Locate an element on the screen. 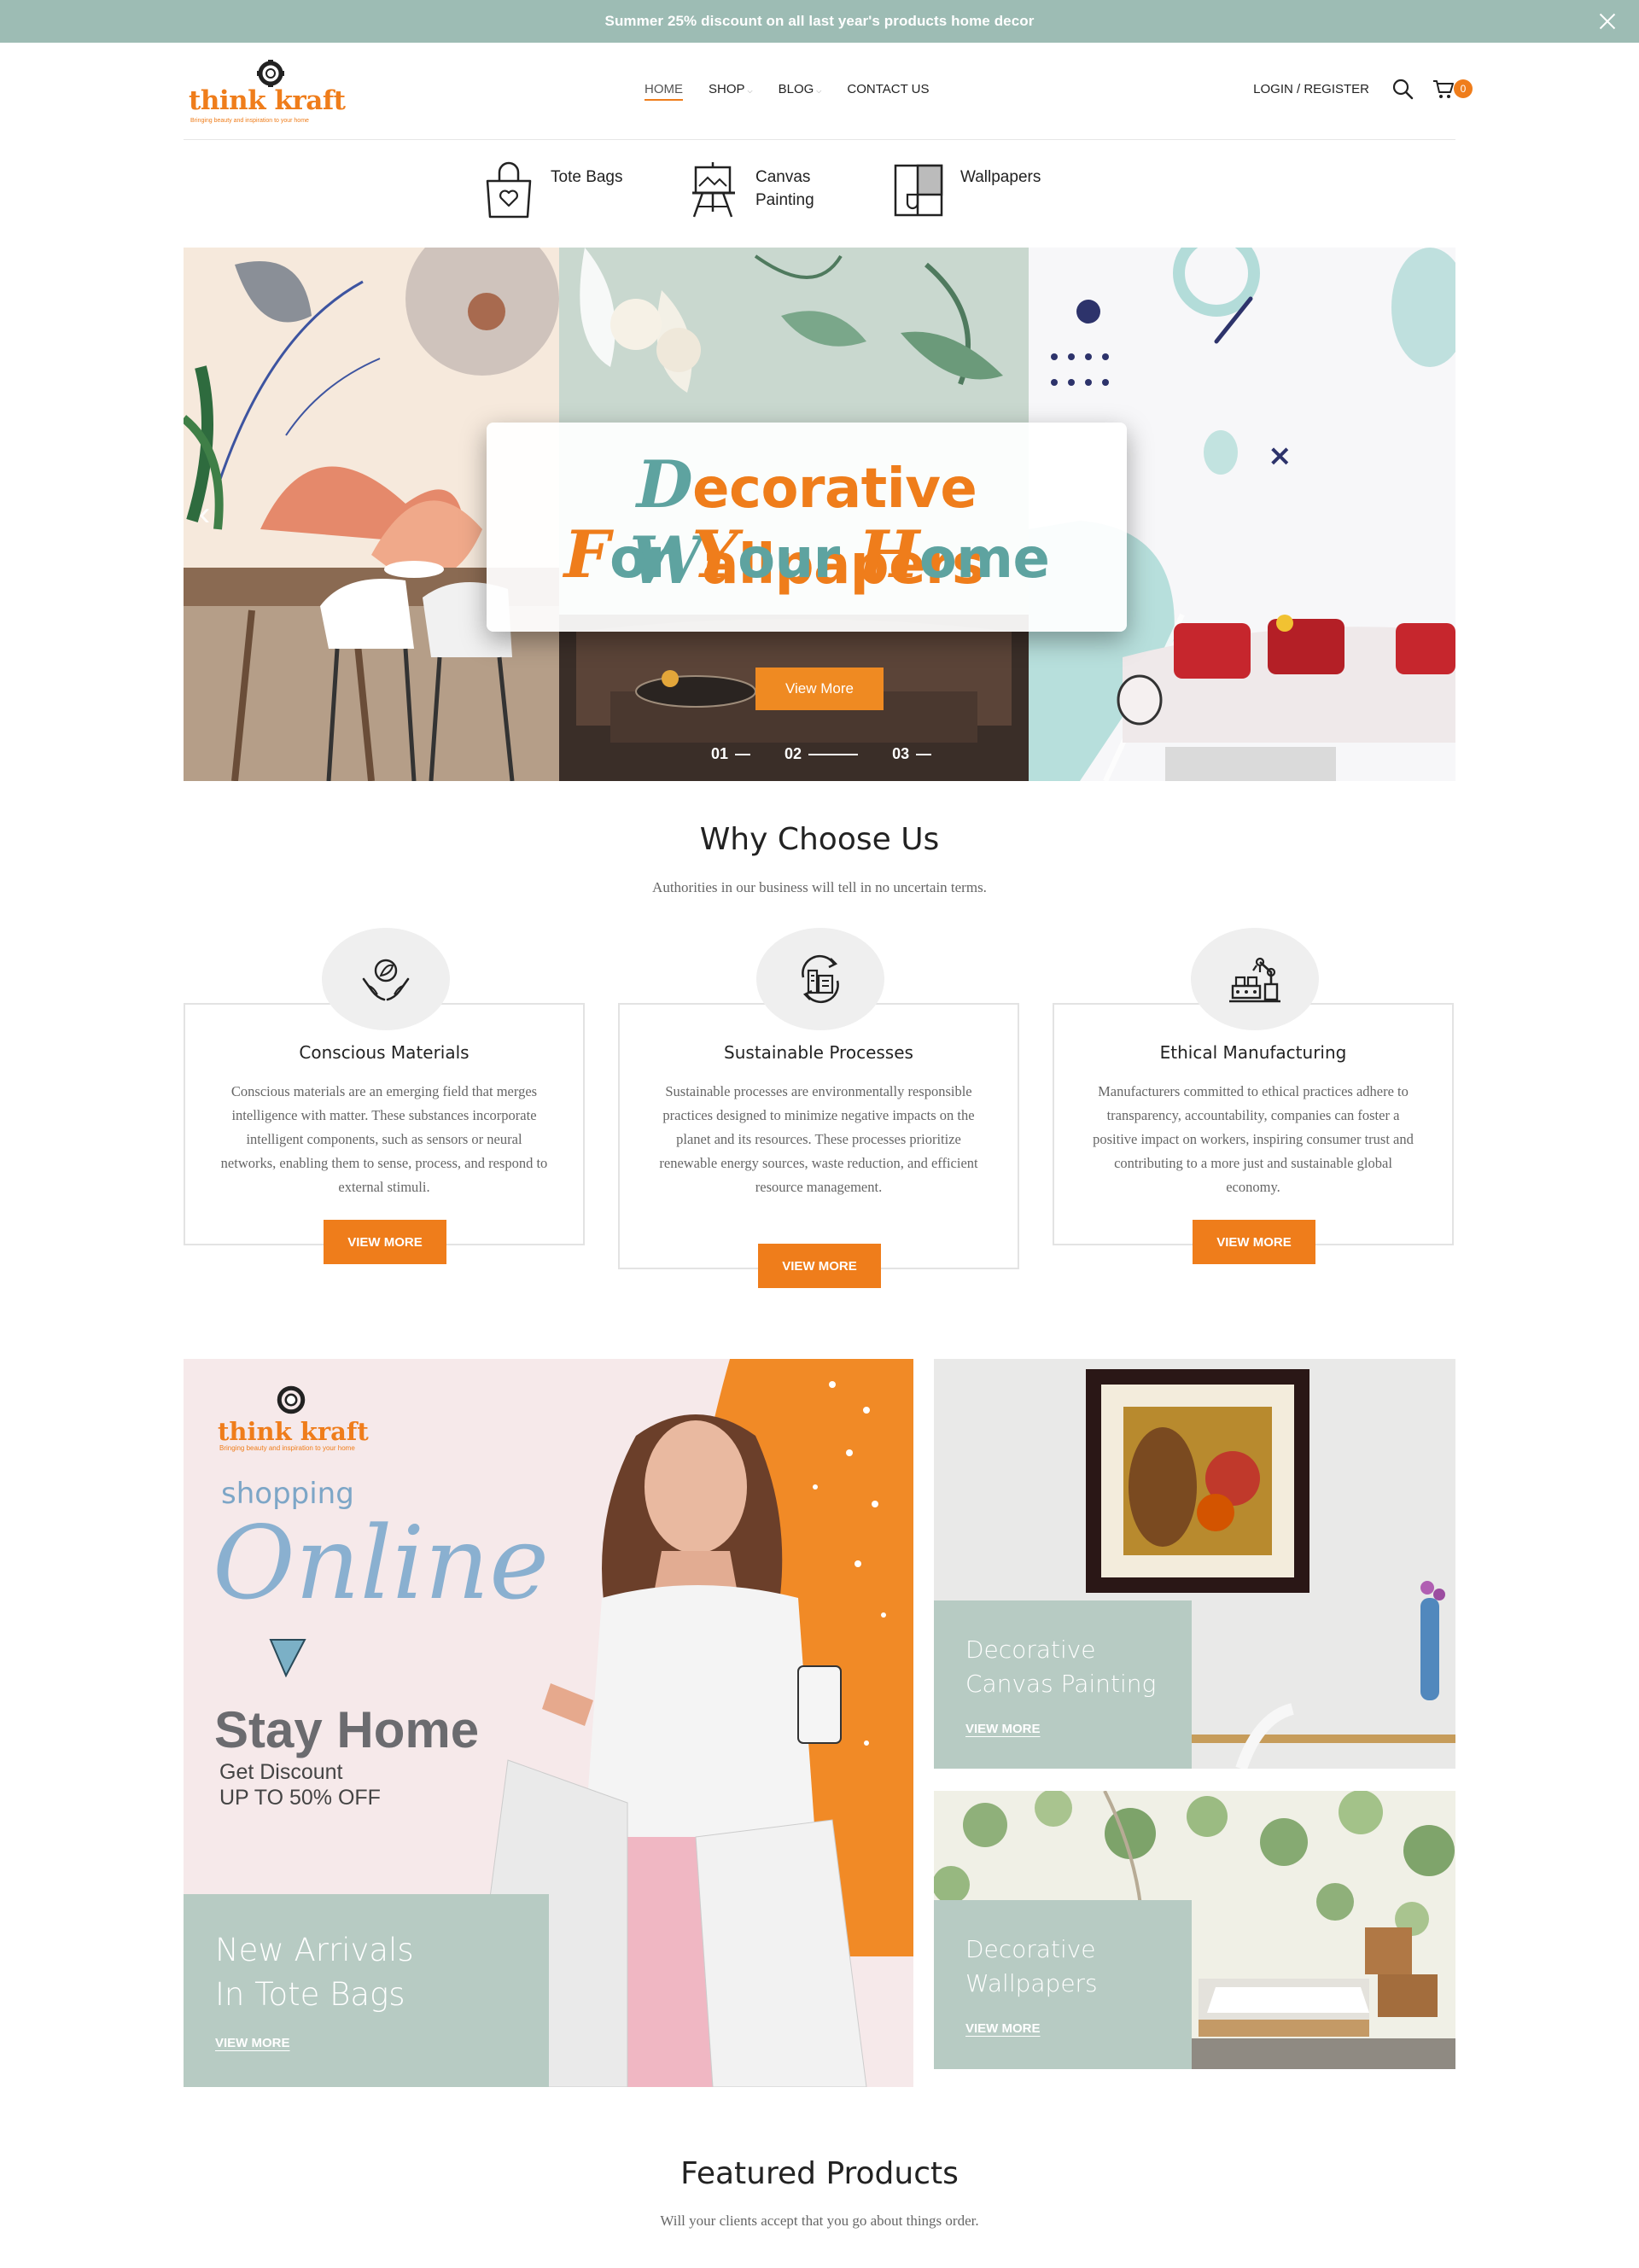 The height and width of the screenshot is (2268, 1639). wallpaper-icon is located at coordinates (918, 190).